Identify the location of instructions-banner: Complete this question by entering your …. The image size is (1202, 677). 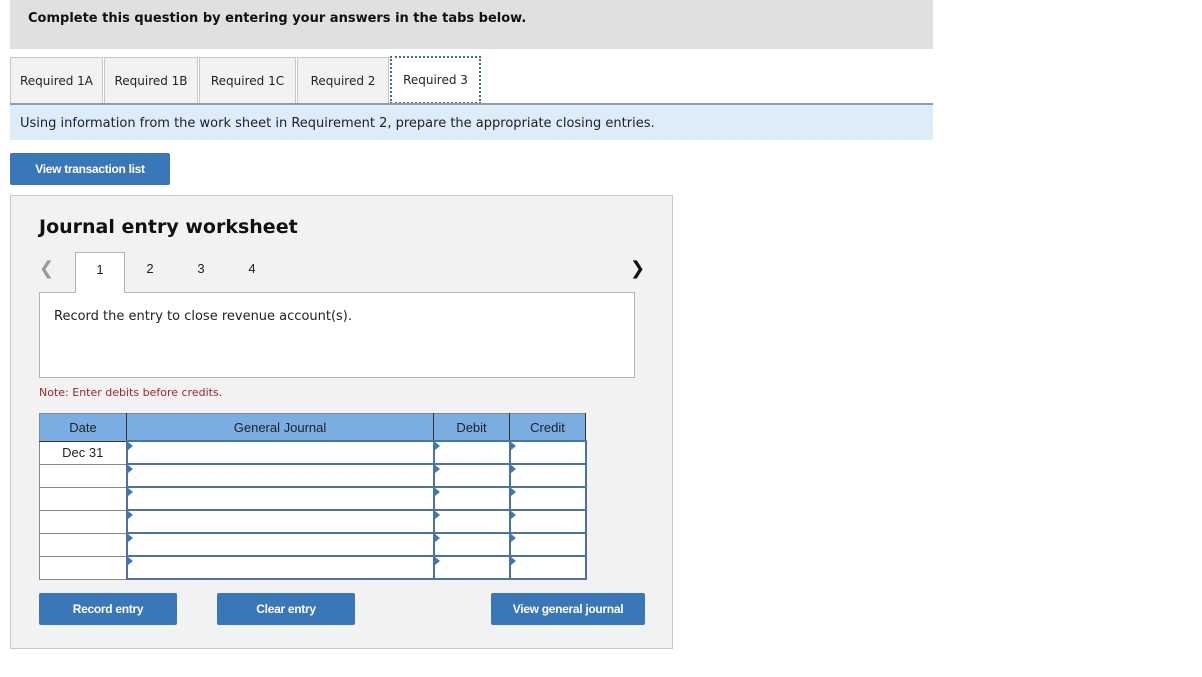
(471, 24).